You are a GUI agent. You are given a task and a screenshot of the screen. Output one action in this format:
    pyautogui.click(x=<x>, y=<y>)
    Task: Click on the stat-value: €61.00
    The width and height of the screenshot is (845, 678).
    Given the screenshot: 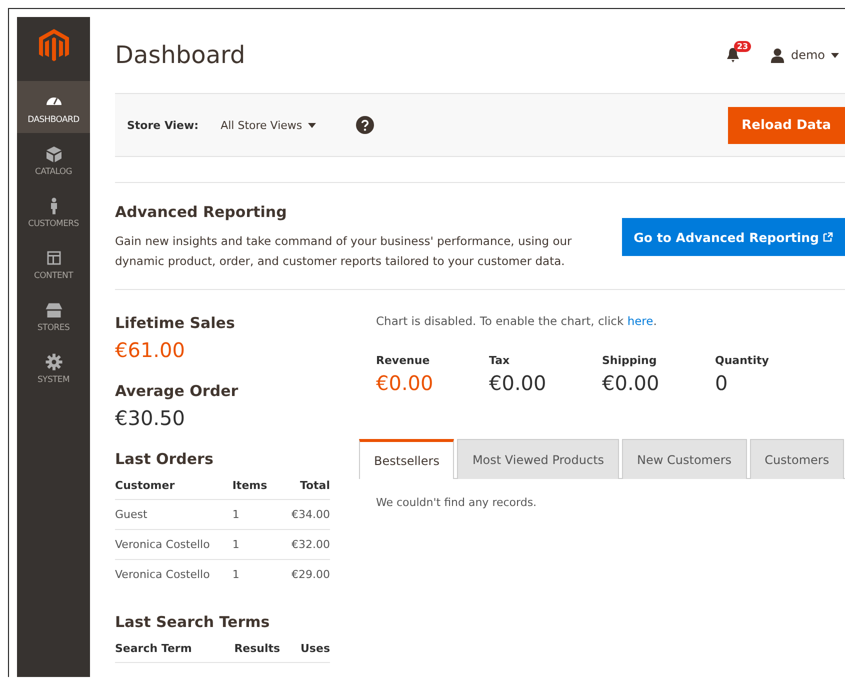 What is the action you would take?
    pyautogui.click(x=150, y=350)
    